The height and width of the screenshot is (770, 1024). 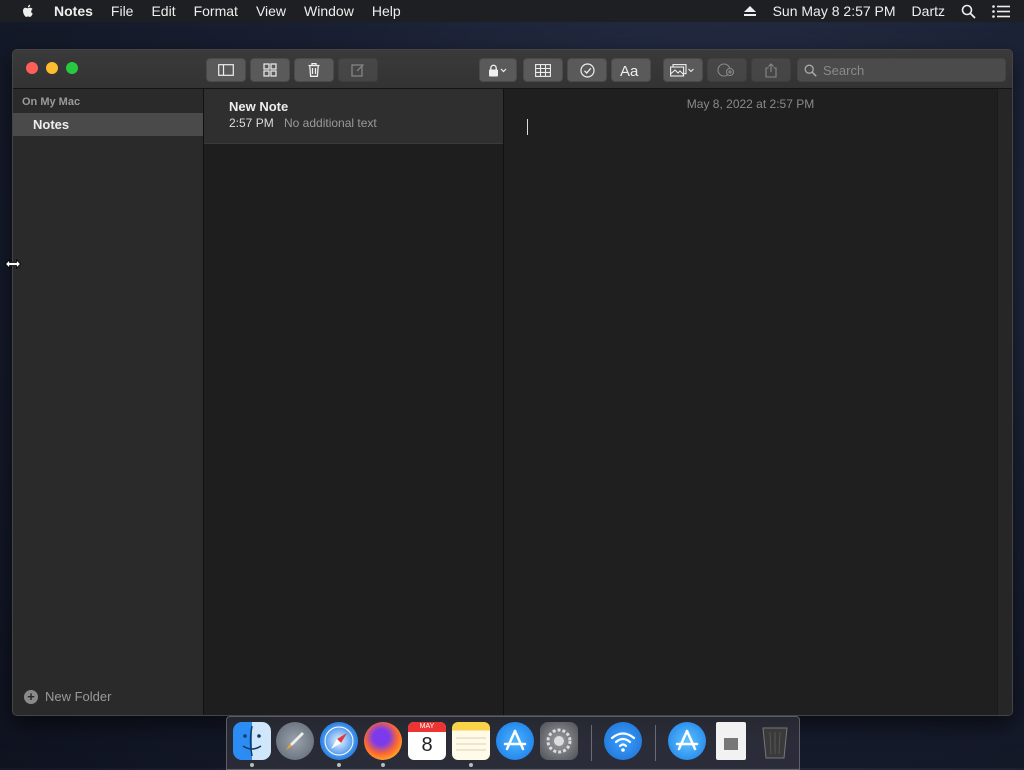 What do you see at coordinates (271, 11) in the screenshot?
I see `menu-view: View` at bounding box center [271, 11].